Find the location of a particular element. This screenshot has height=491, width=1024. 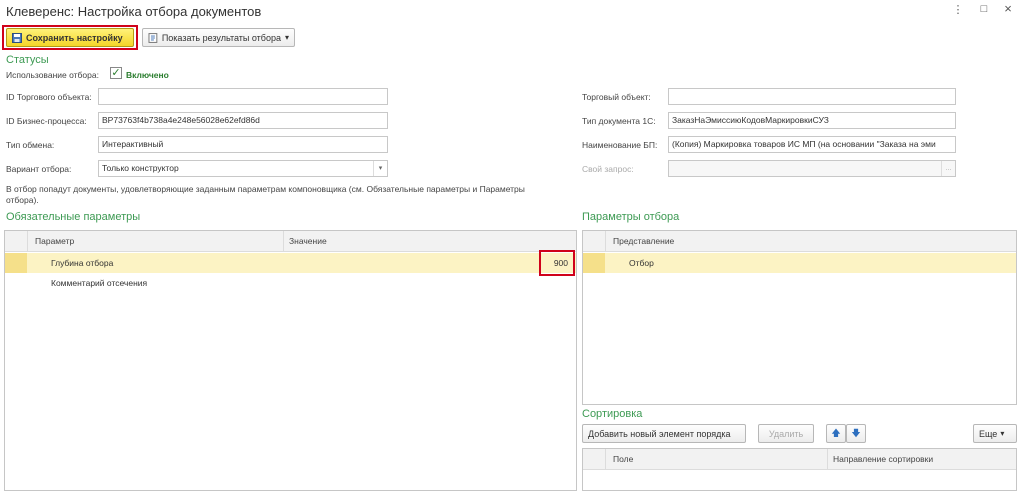

more-label: Еще is located at coordinates (988, 433).